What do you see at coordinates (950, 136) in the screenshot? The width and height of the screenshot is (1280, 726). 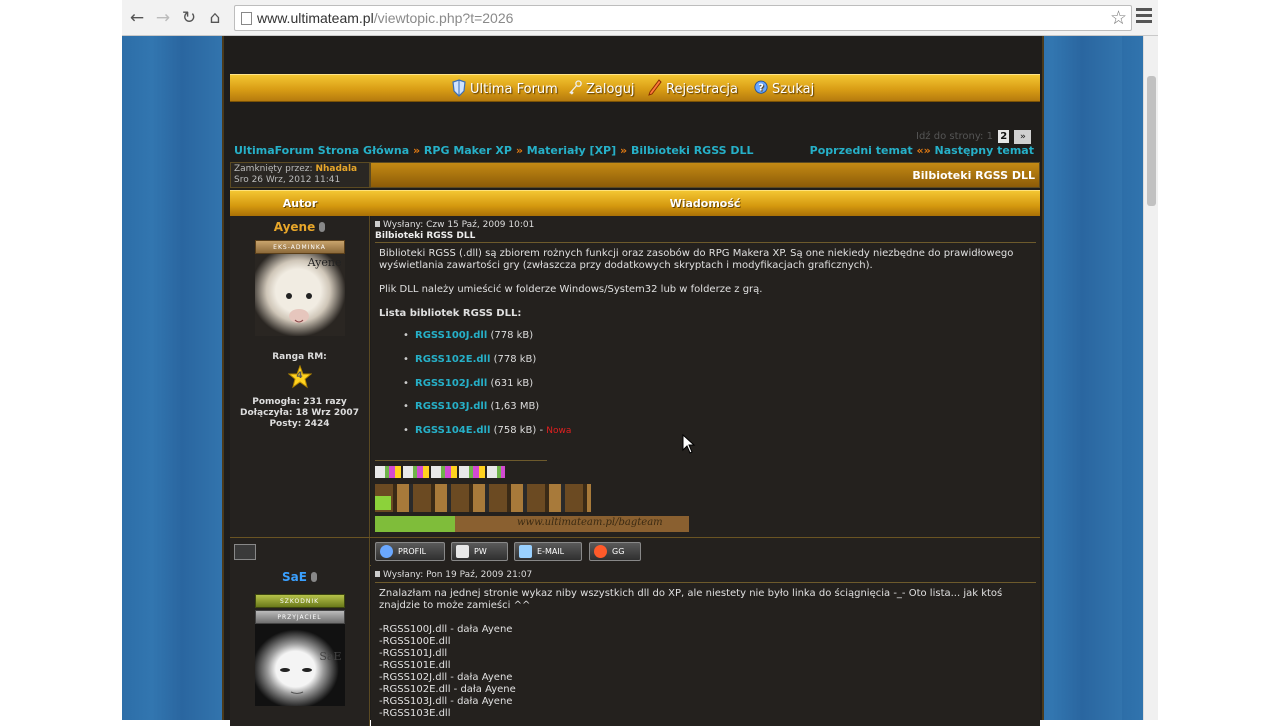 I see `pagination-label: Idź do strony:` at bounding box center [950, 136].